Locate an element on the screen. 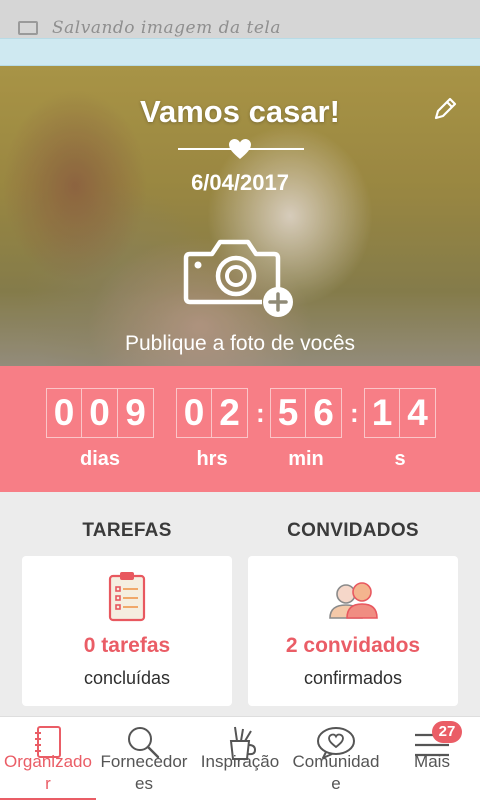 The height and width of the screenshot is (800, 480). wedding-title: Vamos casar! is located at coordinates (240, 111).